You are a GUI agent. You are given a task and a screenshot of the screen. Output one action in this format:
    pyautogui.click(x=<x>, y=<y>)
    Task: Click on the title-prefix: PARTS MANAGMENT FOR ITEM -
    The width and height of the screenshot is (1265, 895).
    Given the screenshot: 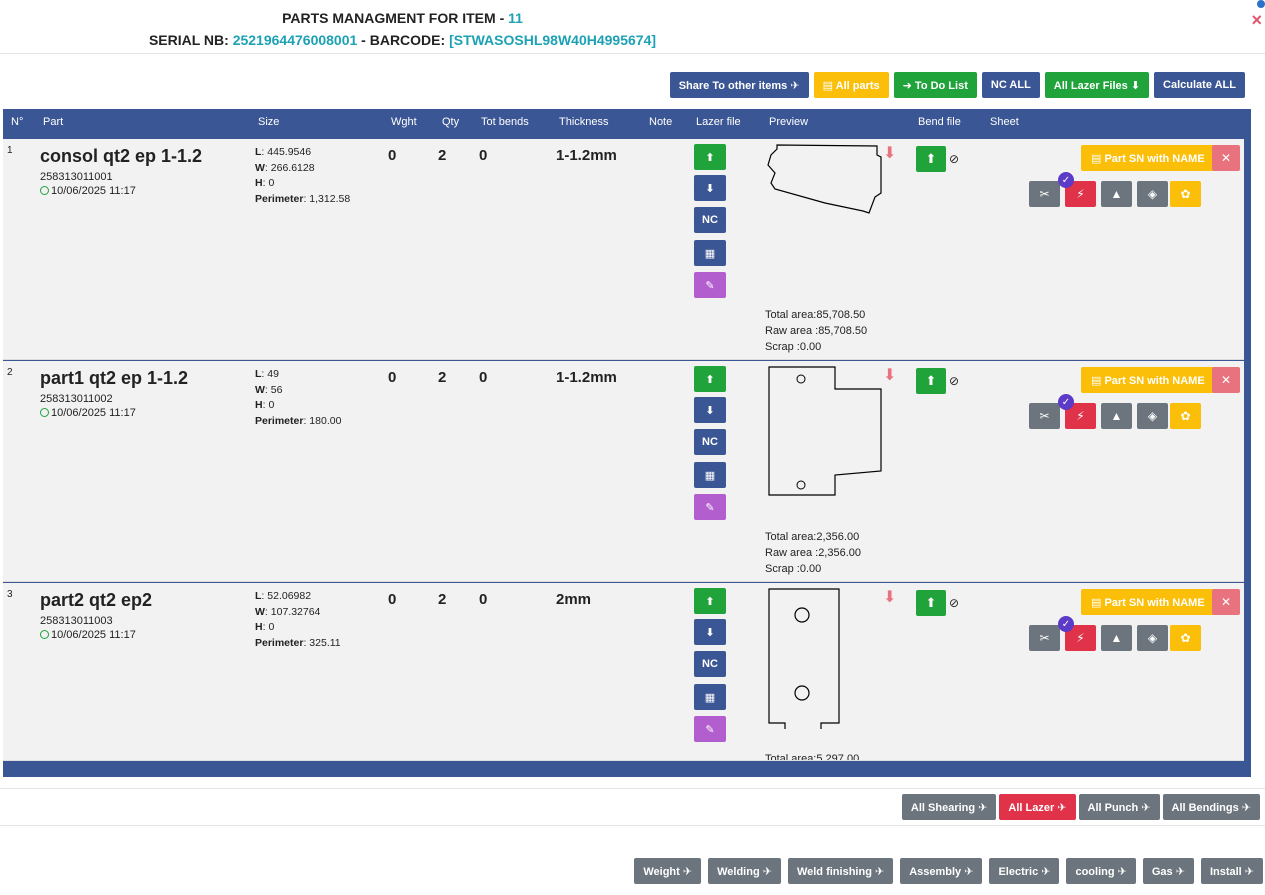 What is the action you would take?
    pyautogui.click(x=395, y=18)
    